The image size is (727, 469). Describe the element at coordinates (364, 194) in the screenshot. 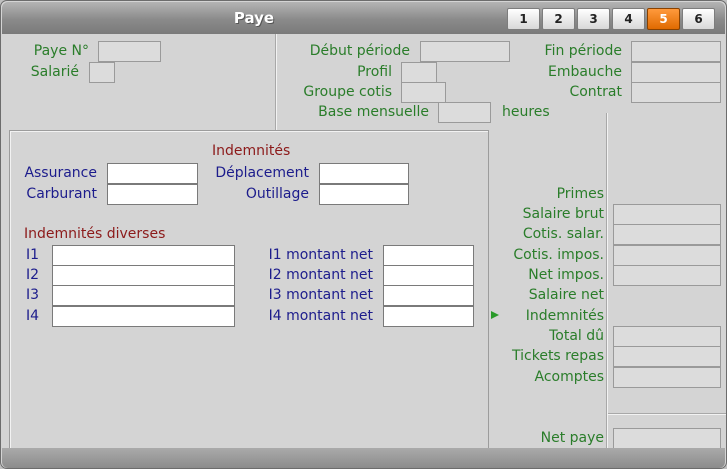

I see `outillage-field` at that location.